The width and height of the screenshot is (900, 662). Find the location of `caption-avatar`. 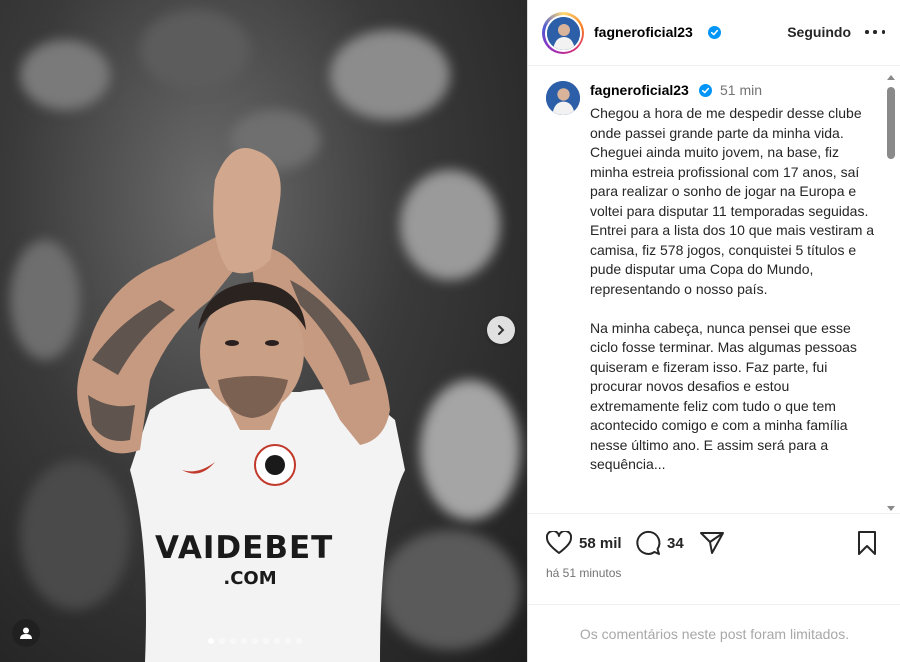

caption-avatar is located at coordinates (563, 98).